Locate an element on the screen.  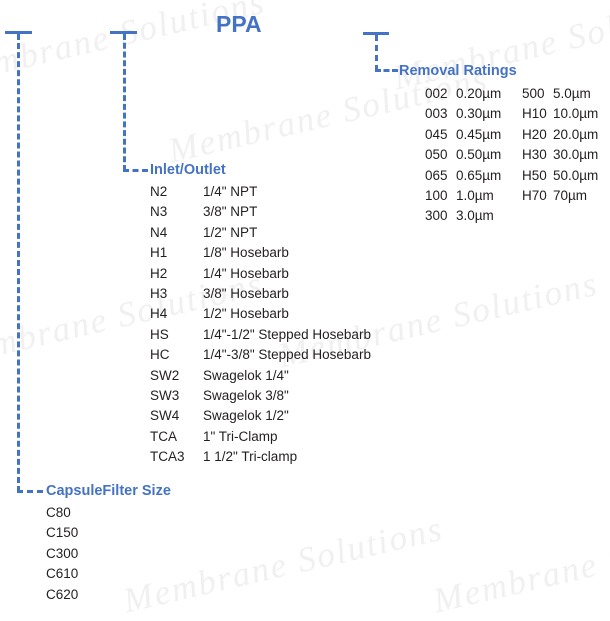
inlet-outlet-code: N4 is located at coordinates (159, 232).